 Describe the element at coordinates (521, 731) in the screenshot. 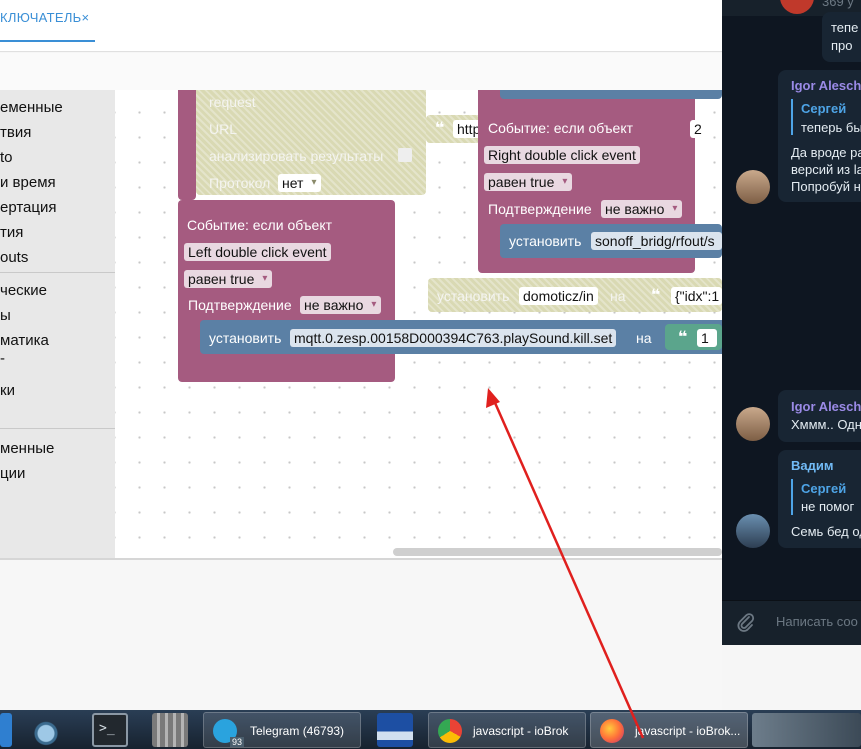

I see `chrome-label: javascript - ioBrok` at that location.